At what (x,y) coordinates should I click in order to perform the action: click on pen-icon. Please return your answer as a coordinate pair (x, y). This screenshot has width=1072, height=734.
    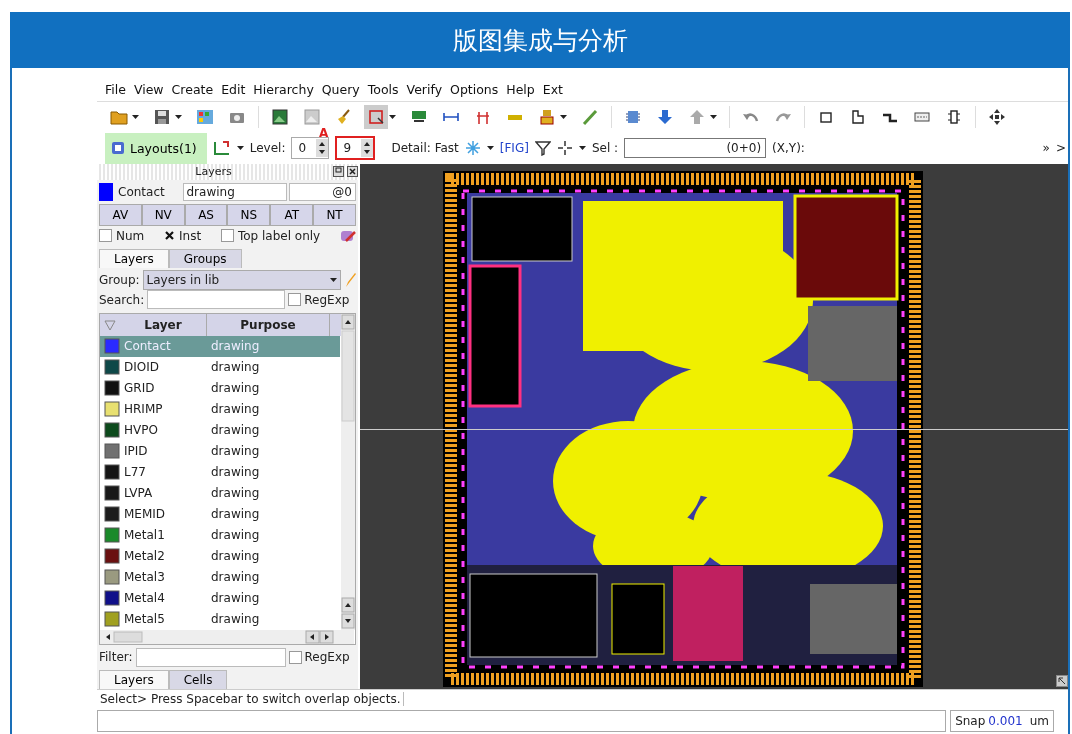
    Looking at the image, I should click on (590, 117).